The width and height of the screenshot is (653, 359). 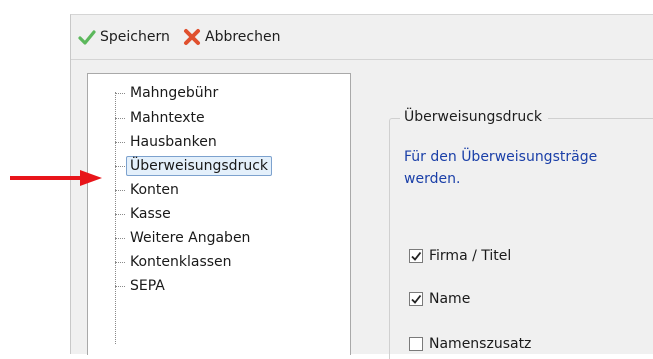 What do you see at coordinates (190, 238) in the screenshot?
I see `tree-item-label: Weitere Angaben` at bounding box center [190, 238].